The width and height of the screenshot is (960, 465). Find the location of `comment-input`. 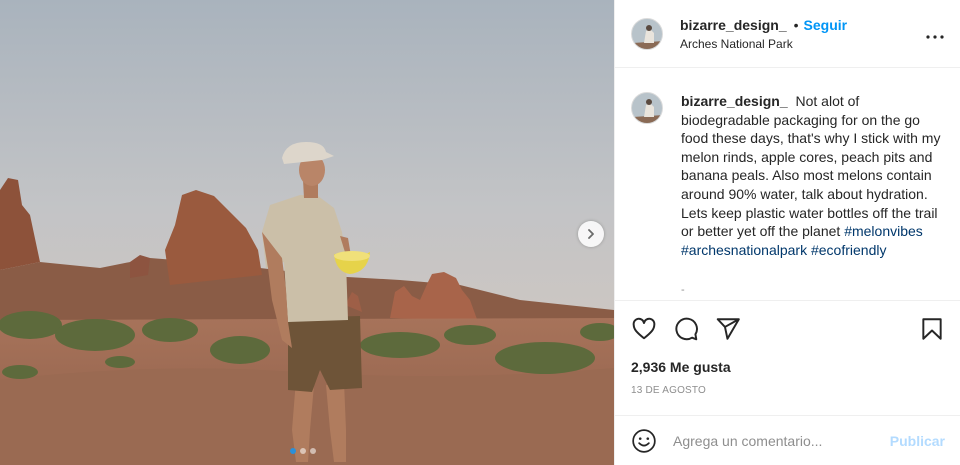

comment-input is located at coordinates (781, 440).